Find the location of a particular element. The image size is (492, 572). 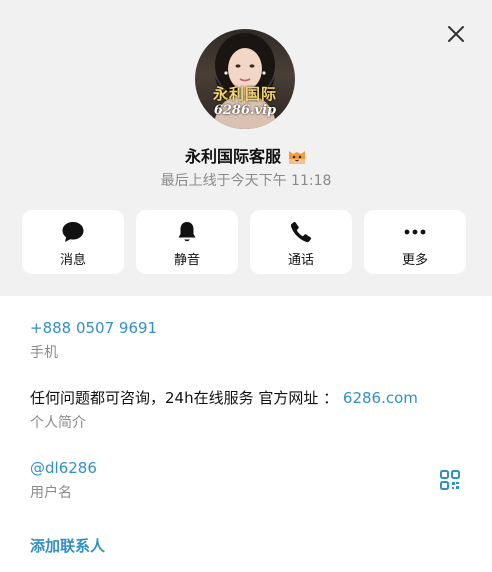

profile-name-text: 永利国际客服 is located at coordinates (232, 156).